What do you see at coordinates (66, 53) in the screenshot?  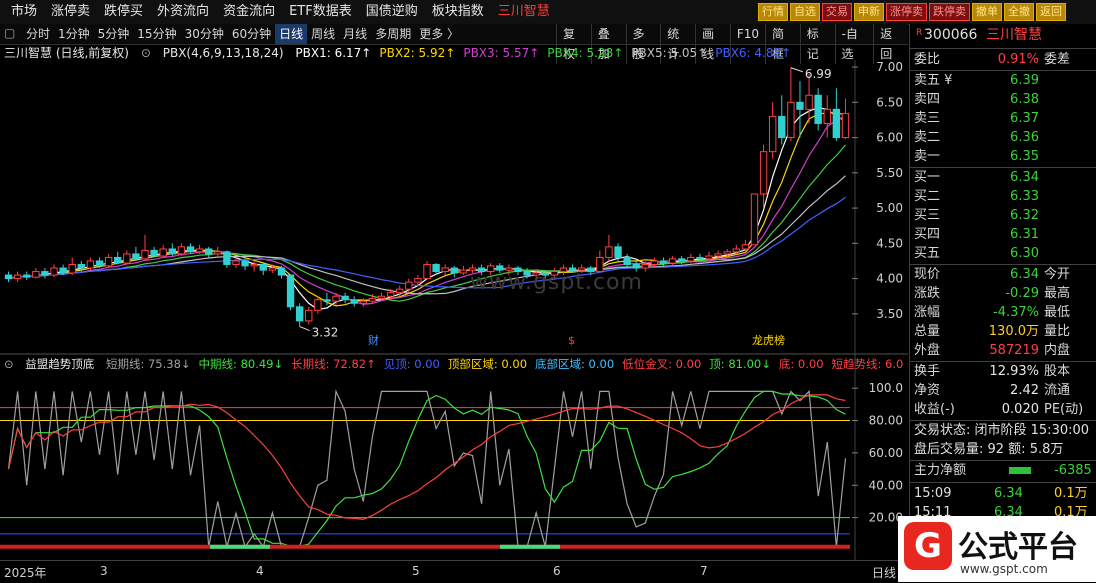 I see `chart-title: 三川智慧 (日线,前复权)` at bounding box center [66, 53].